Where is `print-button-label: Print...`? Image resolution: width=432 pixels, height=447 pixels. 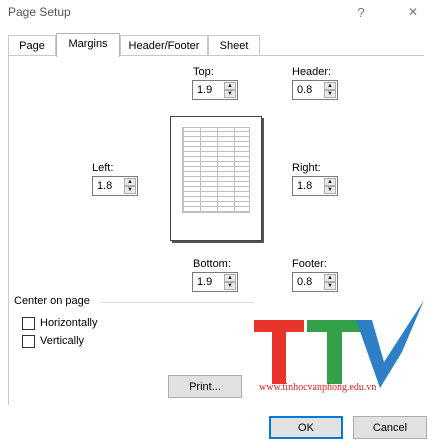
print-button-label: Print... is located at coordinates (205, 386).